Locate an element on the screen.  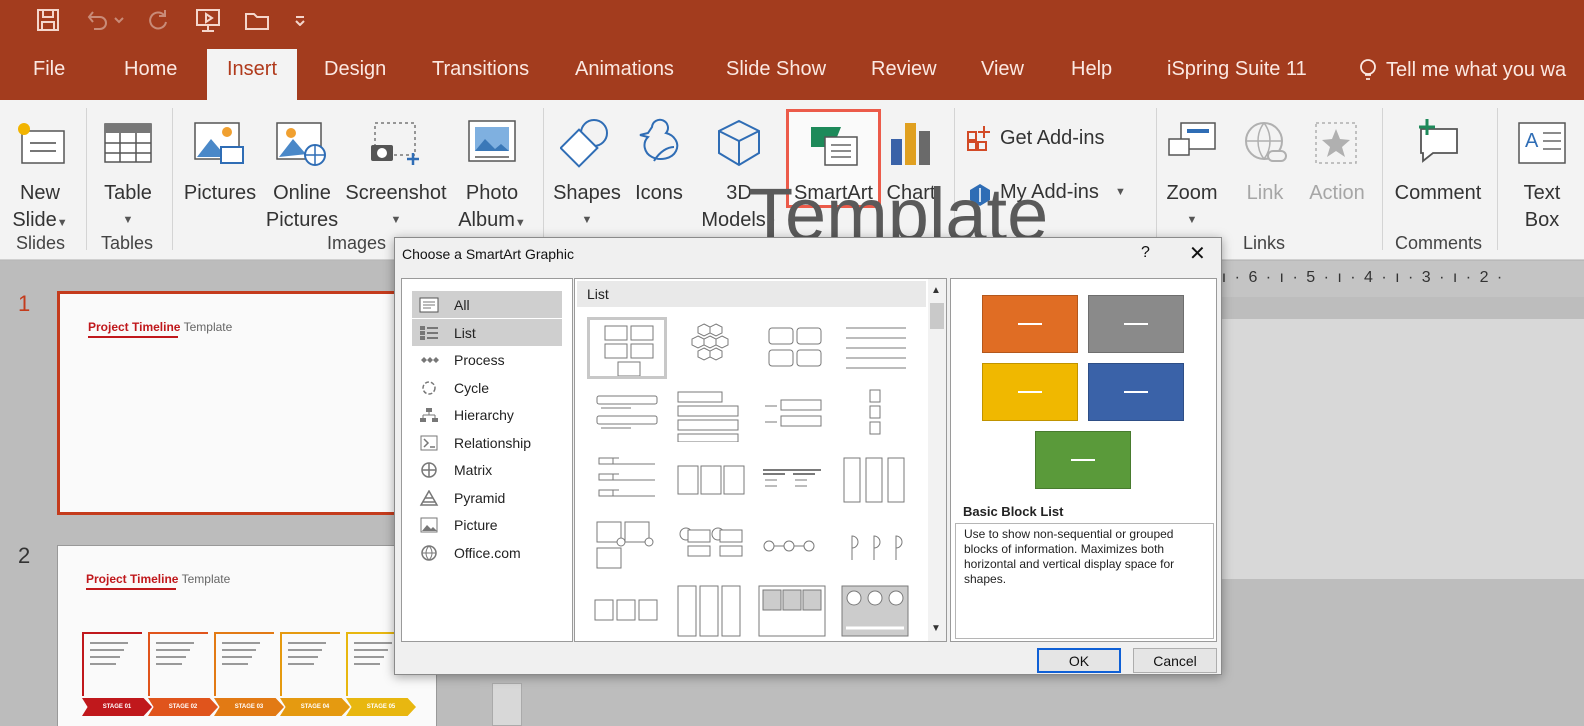
stage-chevron: STAGE 05 is located at coordinates (381, 707).